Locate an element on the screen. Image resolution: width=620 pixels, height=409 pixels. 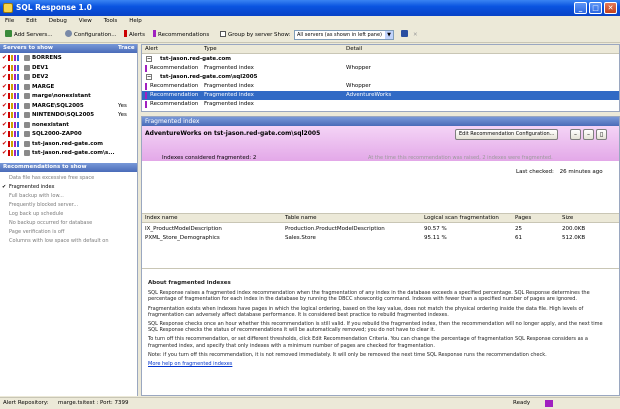
server-item: ✔ BORRENS is located at coordinates (69, 58).